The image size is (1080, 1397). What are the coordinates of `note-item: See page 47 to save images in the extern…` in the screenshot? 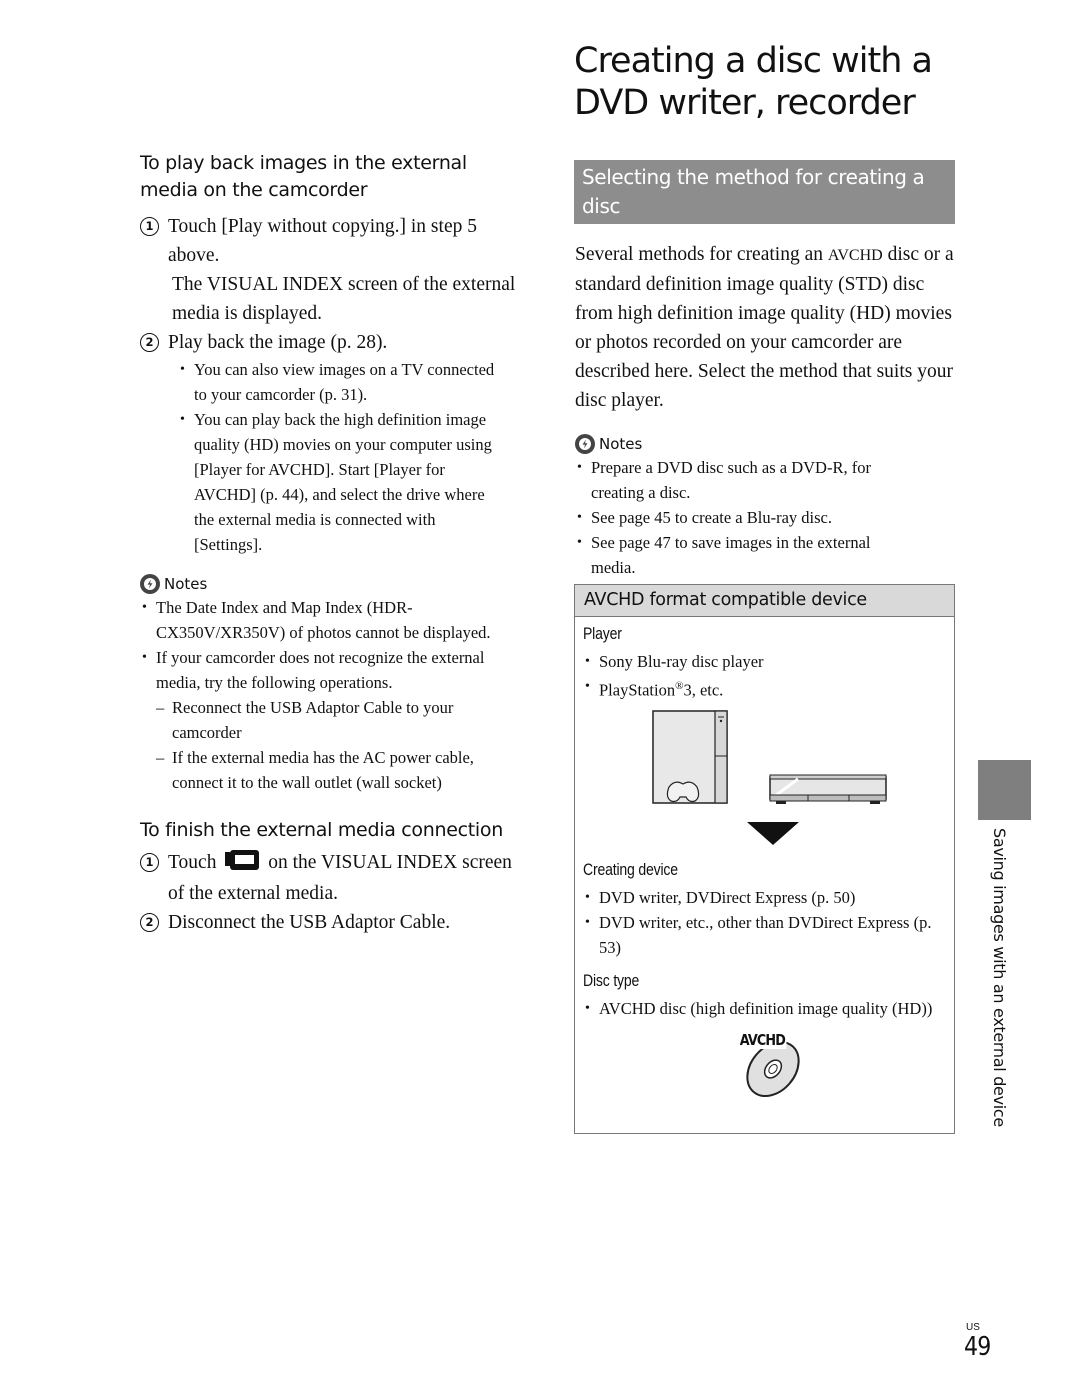 It's located at (745, 555).